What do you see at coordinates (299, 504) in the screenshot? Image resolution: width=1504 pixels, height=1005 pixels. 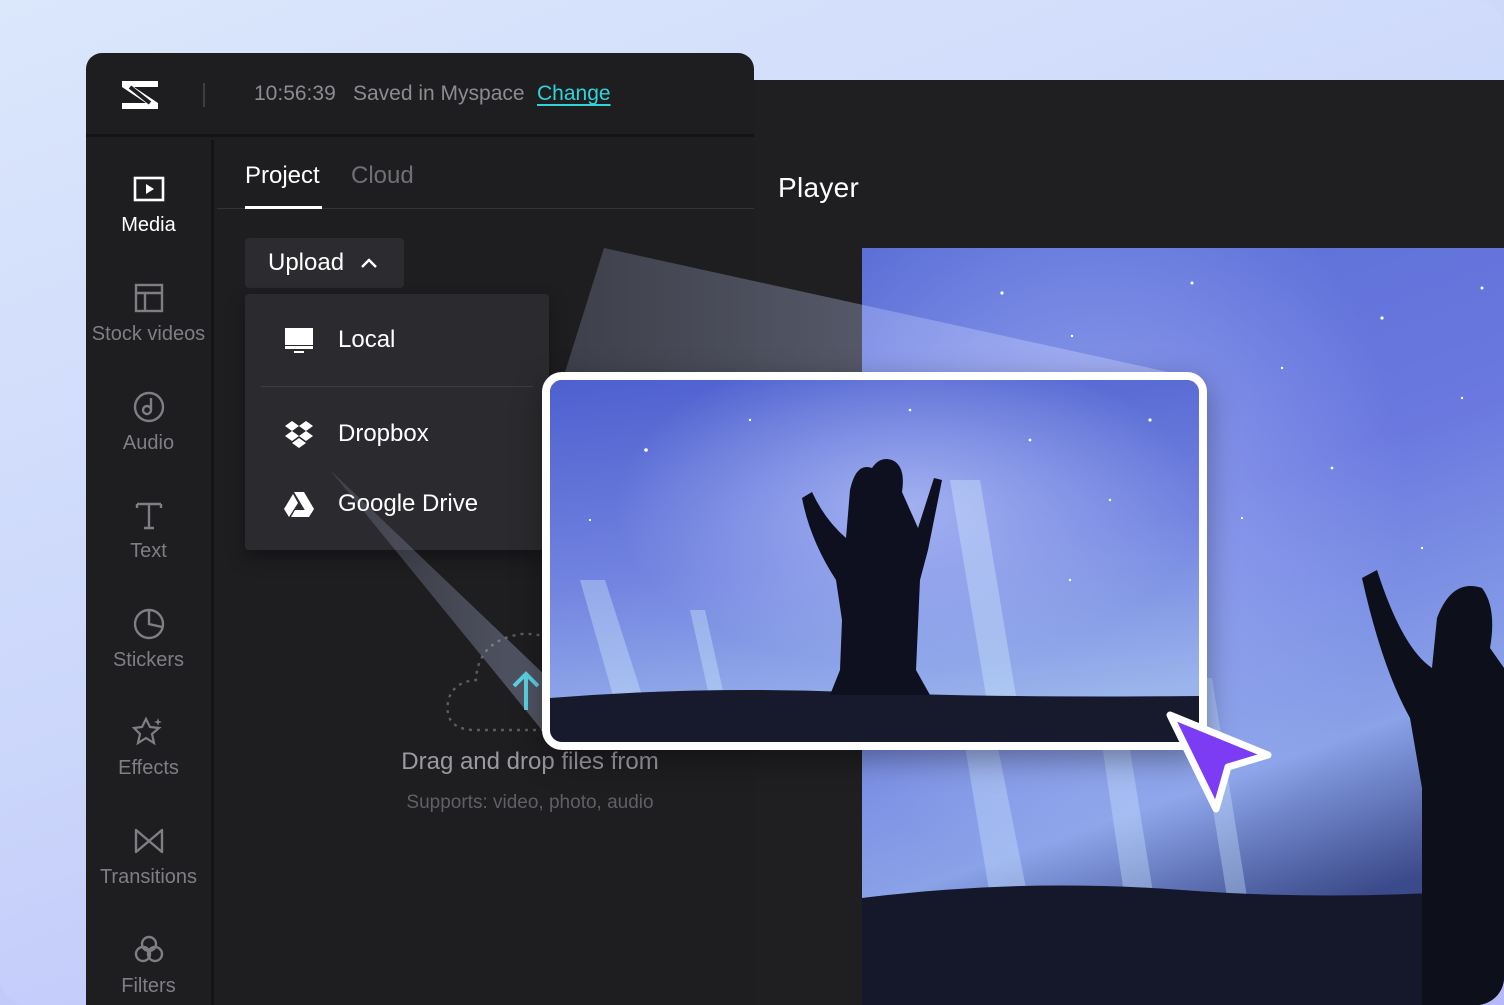 I see `google-drive-icon` at bounding box center [299, 504].